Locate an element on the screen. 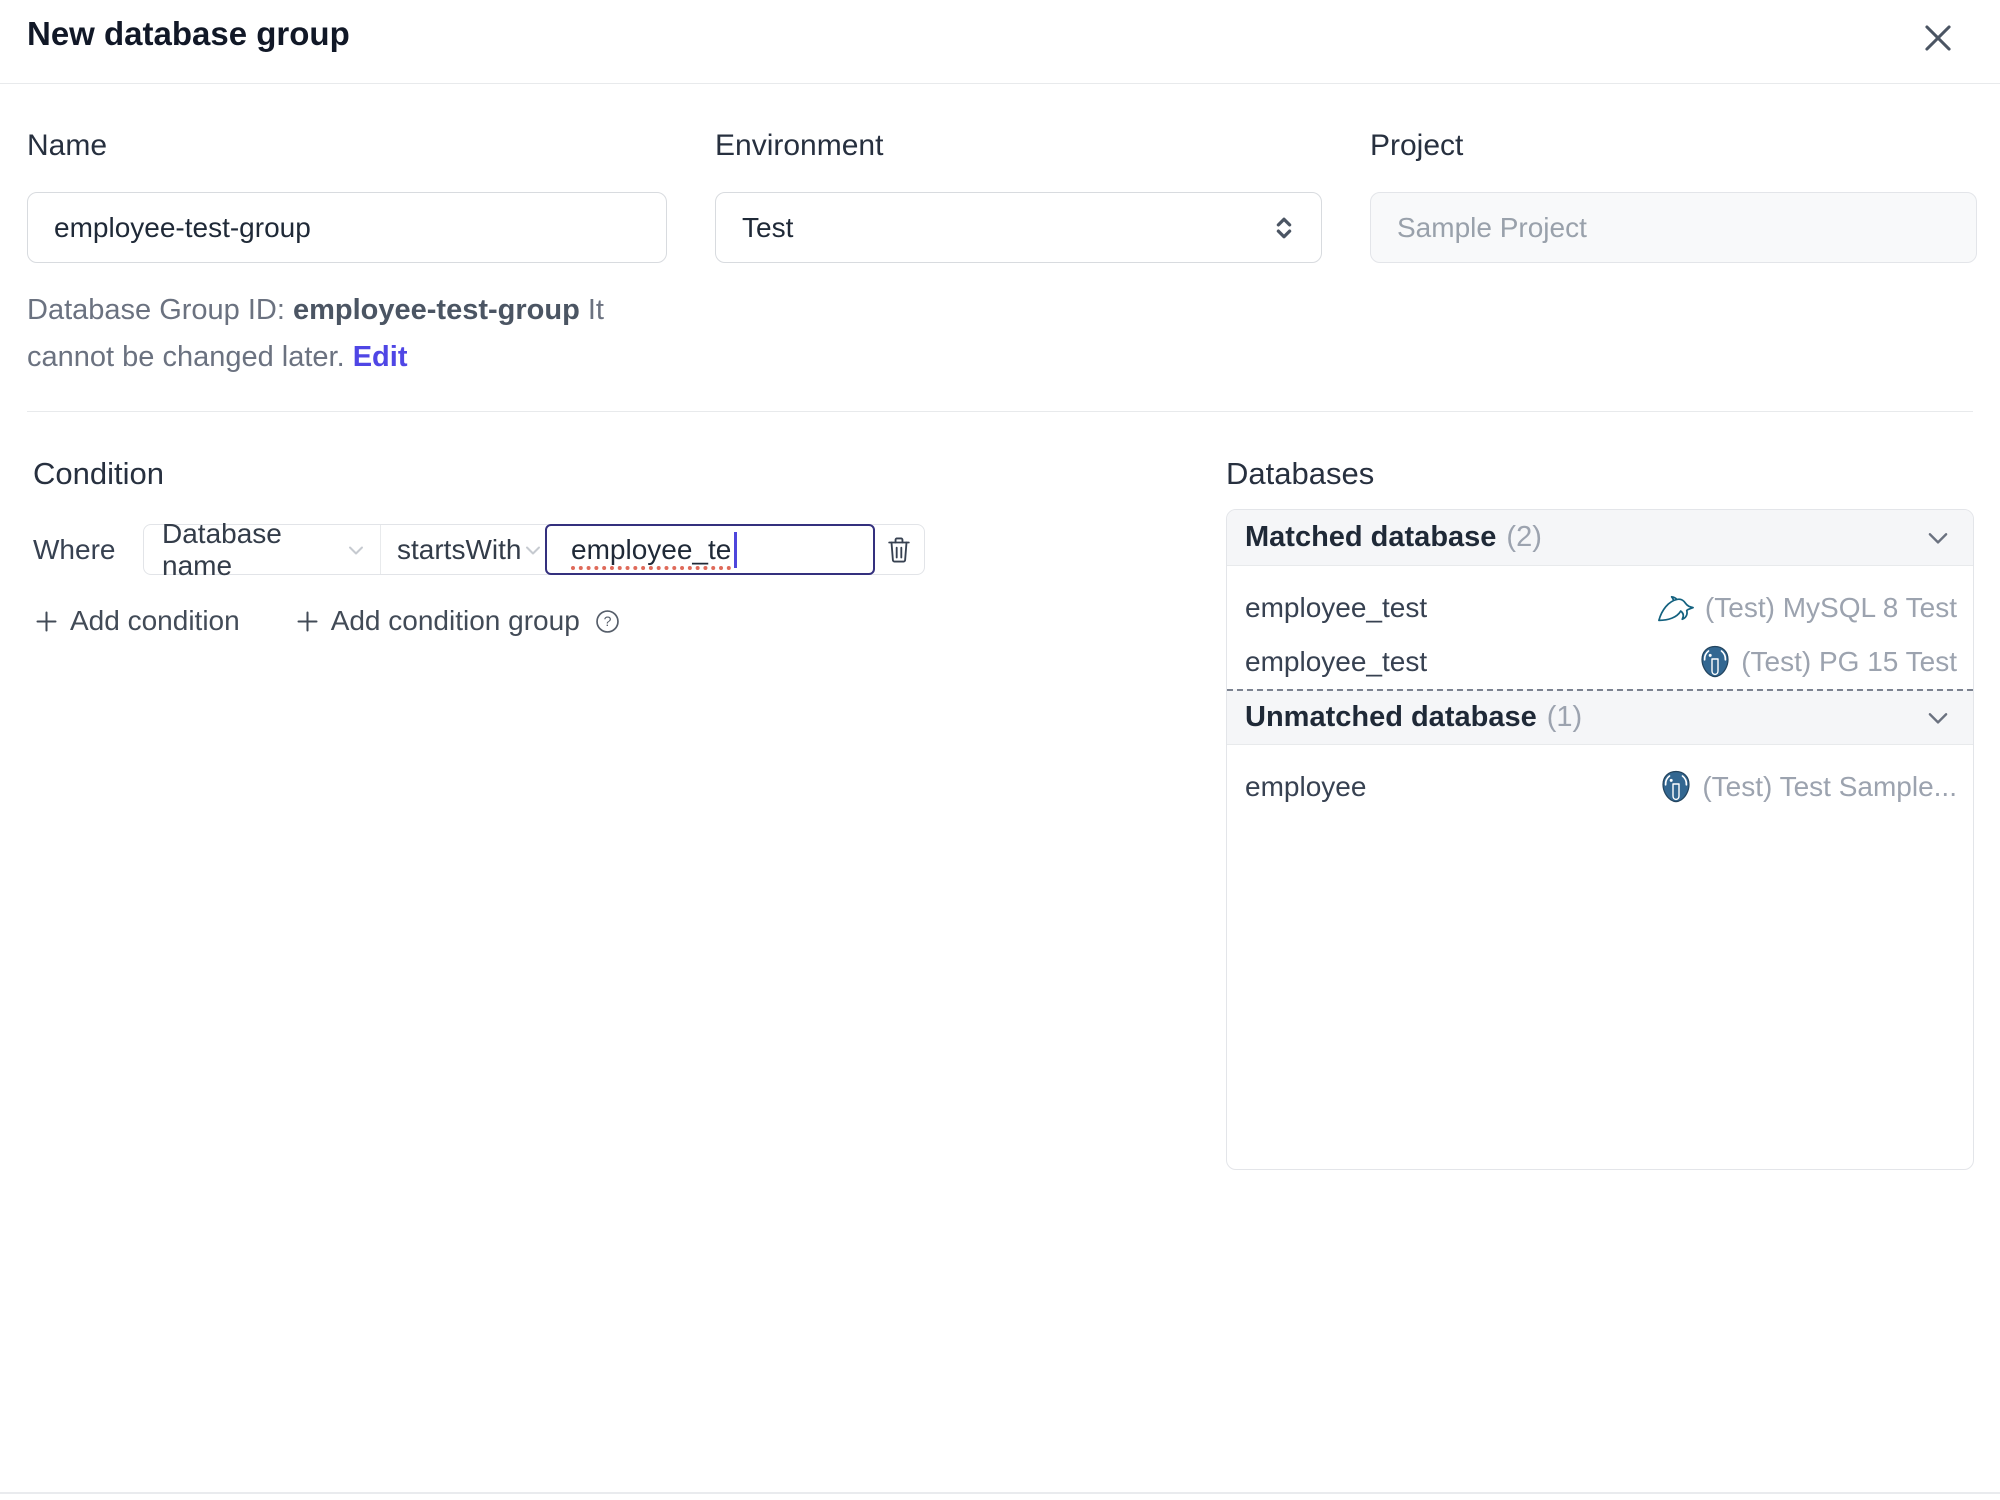 The image size is (2000, 1500). database-instance: (Test) PG 15 Test is located at coordinates (1828, 662).